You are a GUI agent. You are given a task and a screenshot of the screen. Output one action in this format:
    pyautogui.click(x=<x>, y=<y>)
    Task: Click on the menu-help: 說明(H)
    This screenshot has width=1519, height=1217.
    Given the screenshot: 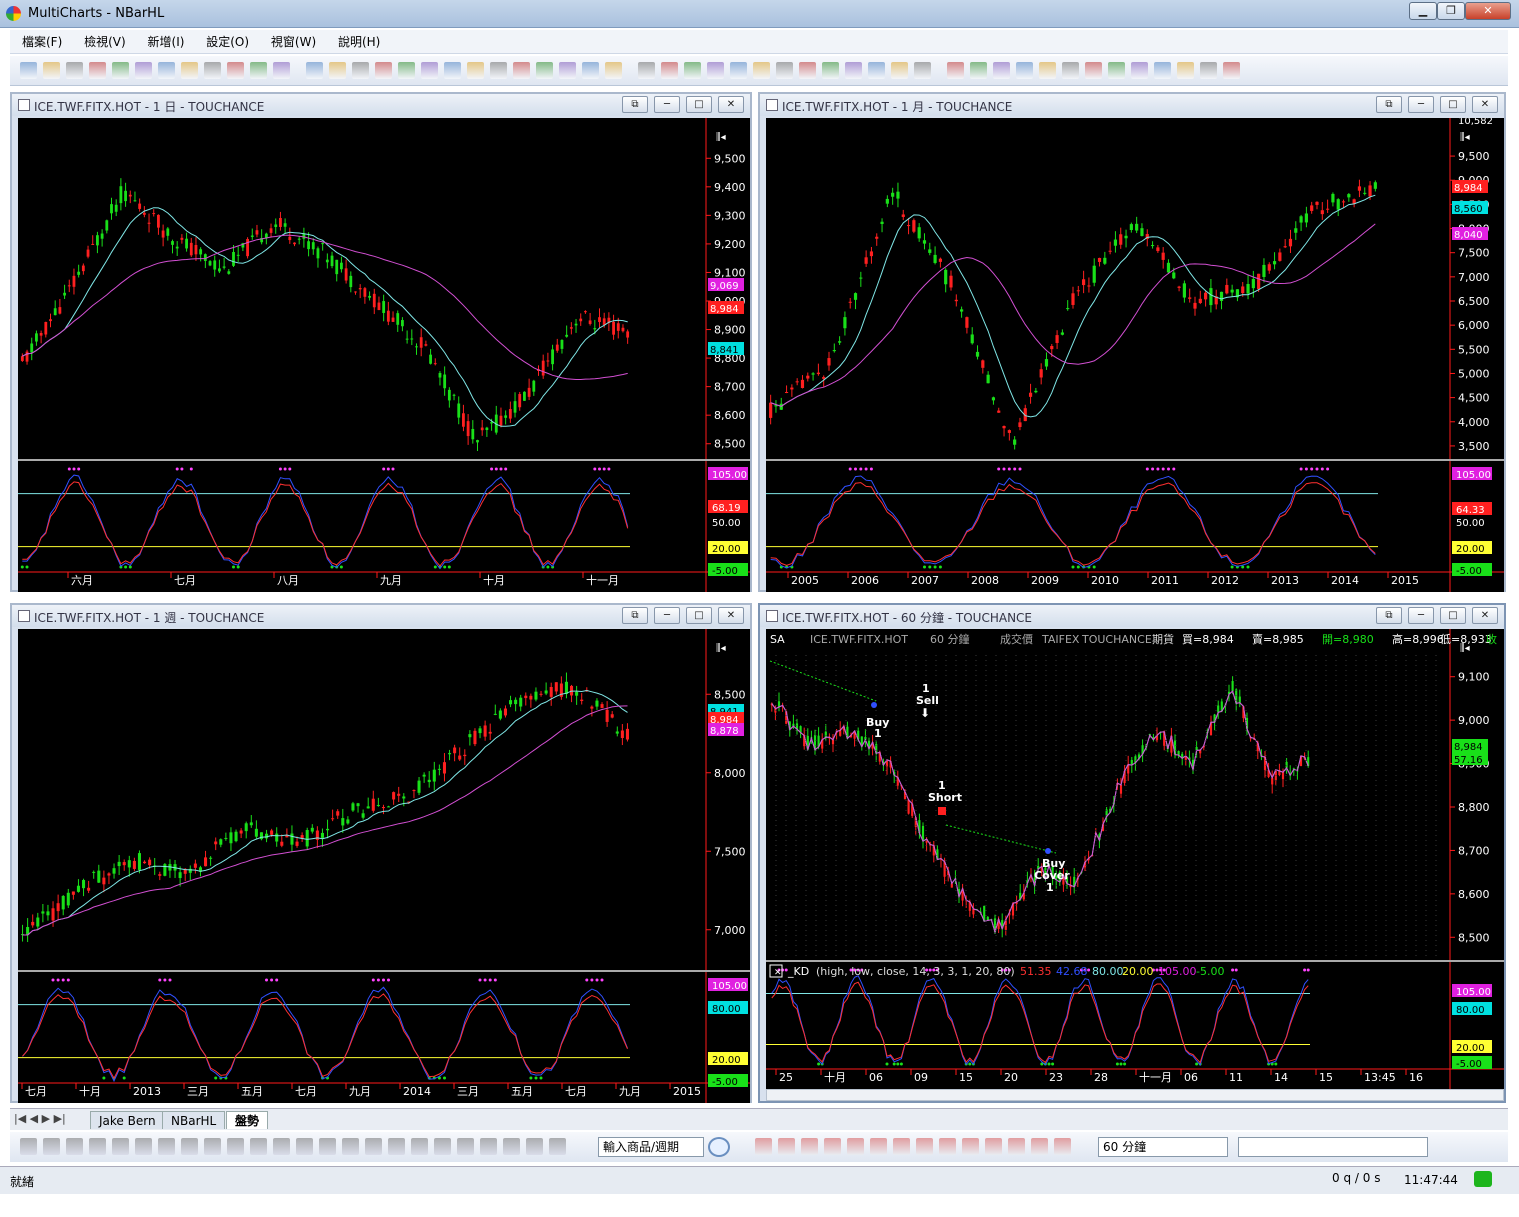 What is the action you would take?
    pyautogui.click(x=359, y=42)
    